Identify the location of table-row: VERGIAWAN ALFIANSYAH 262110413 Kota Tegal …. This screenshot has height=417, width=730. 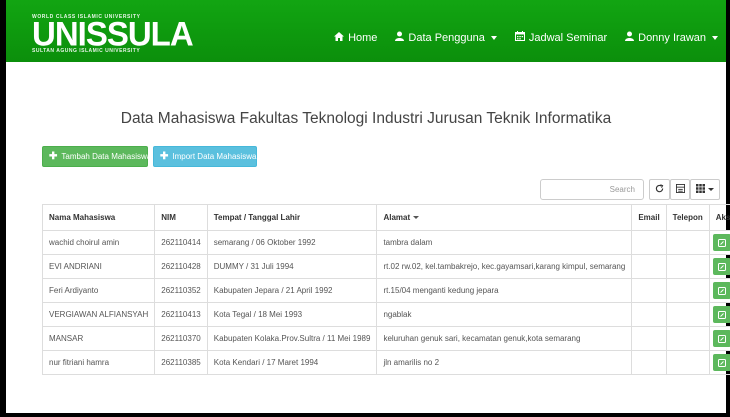
(385, 314).